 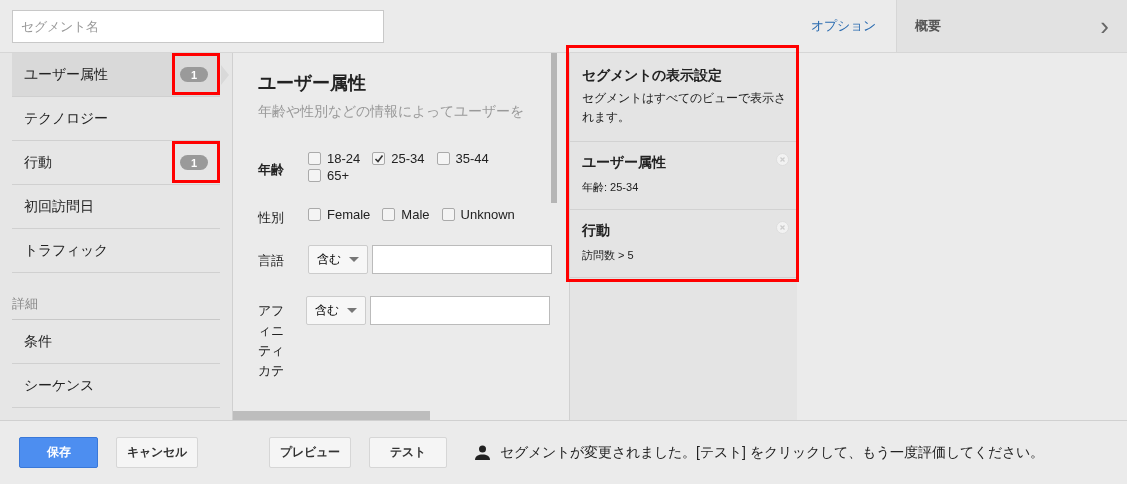 I want to click on checkbox-label: 18-24, so click(x=344, y=158).